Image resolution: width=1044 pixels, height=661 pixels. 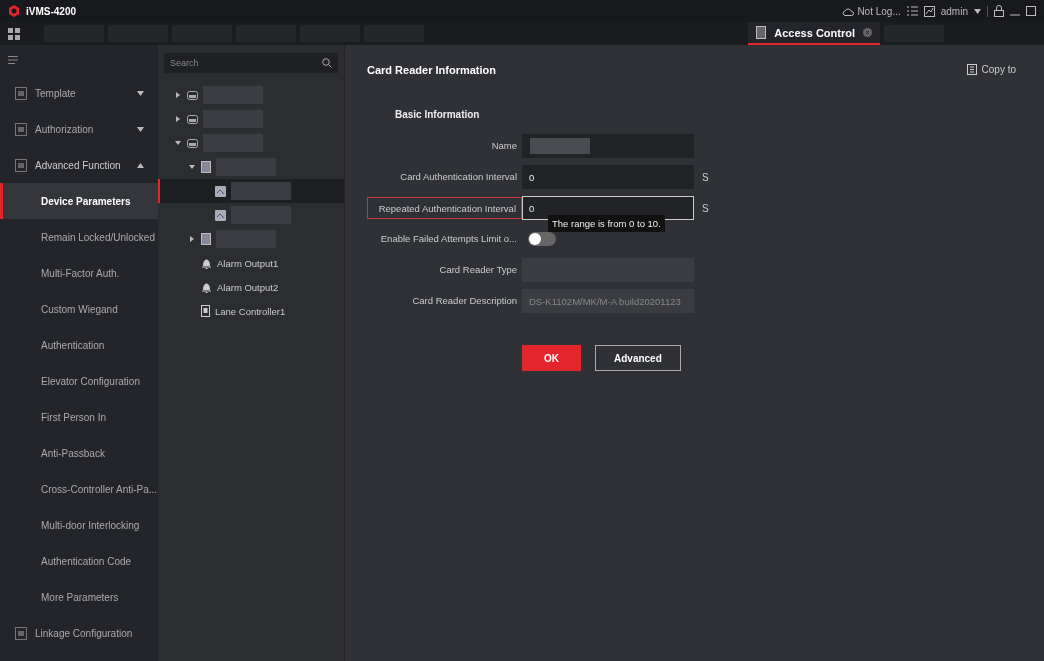 What do you see at coordinates (991, 69) in the screenshot?
I see `copy-to-button: Copy to` at bounding box center [991, 69].